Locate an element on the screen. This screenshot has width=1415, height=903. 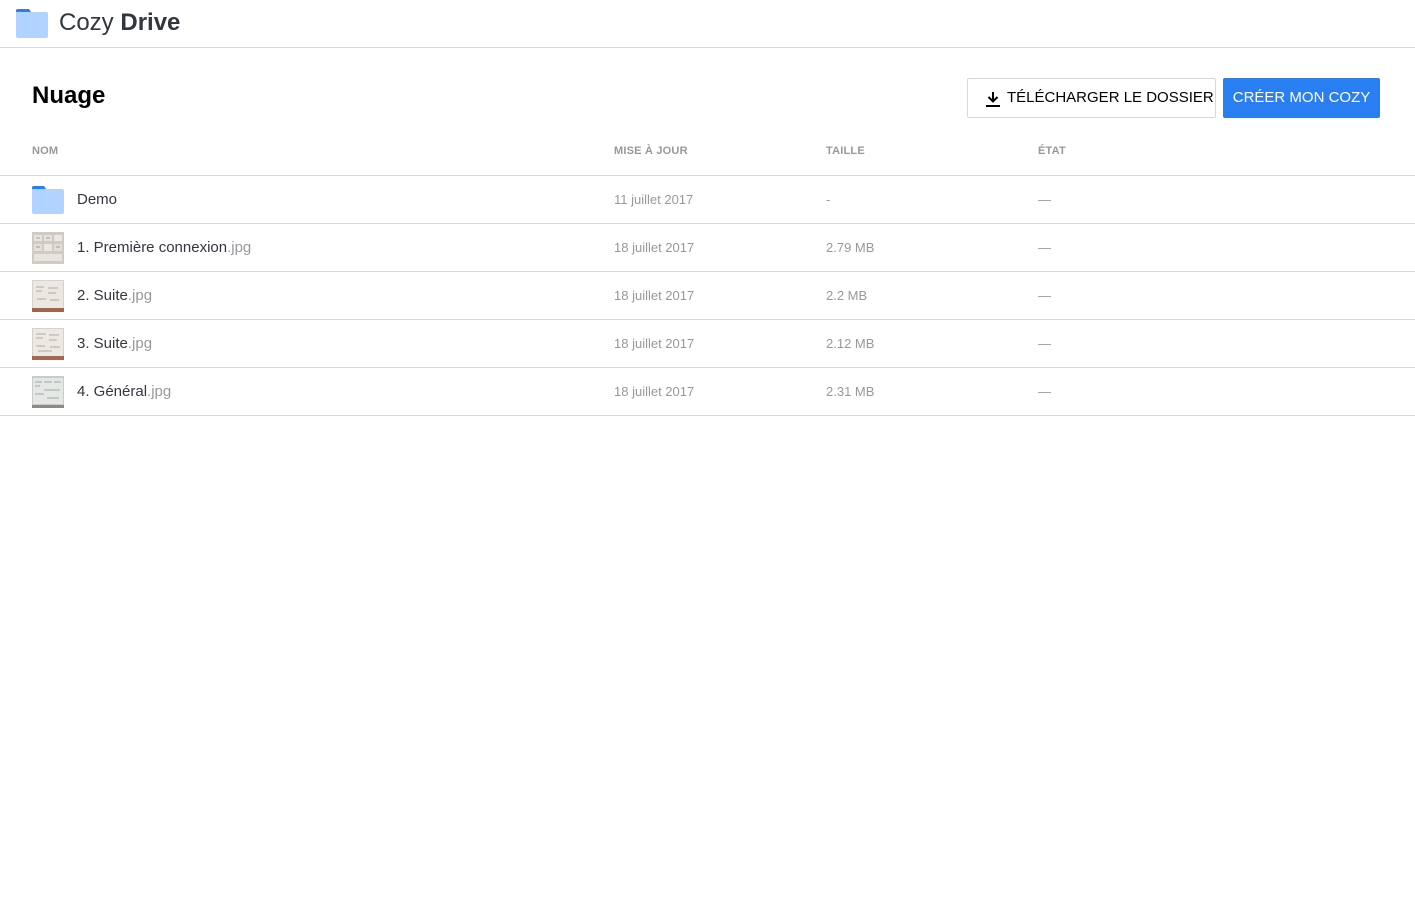
download-folder-button: Télécharger le dossier is located at coordinates (1091, 98).